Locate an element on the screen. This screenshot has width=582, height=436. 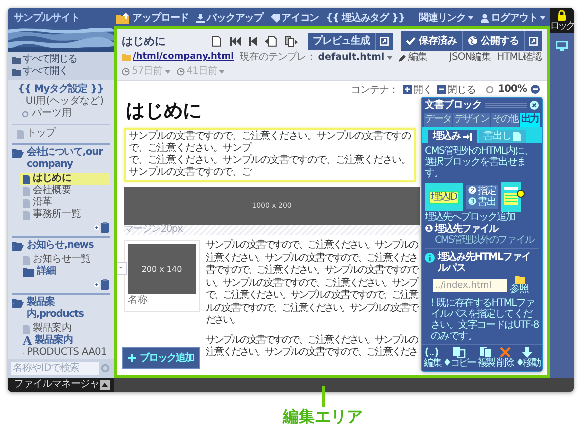
plus-icon is located at coordinates (407, 89).